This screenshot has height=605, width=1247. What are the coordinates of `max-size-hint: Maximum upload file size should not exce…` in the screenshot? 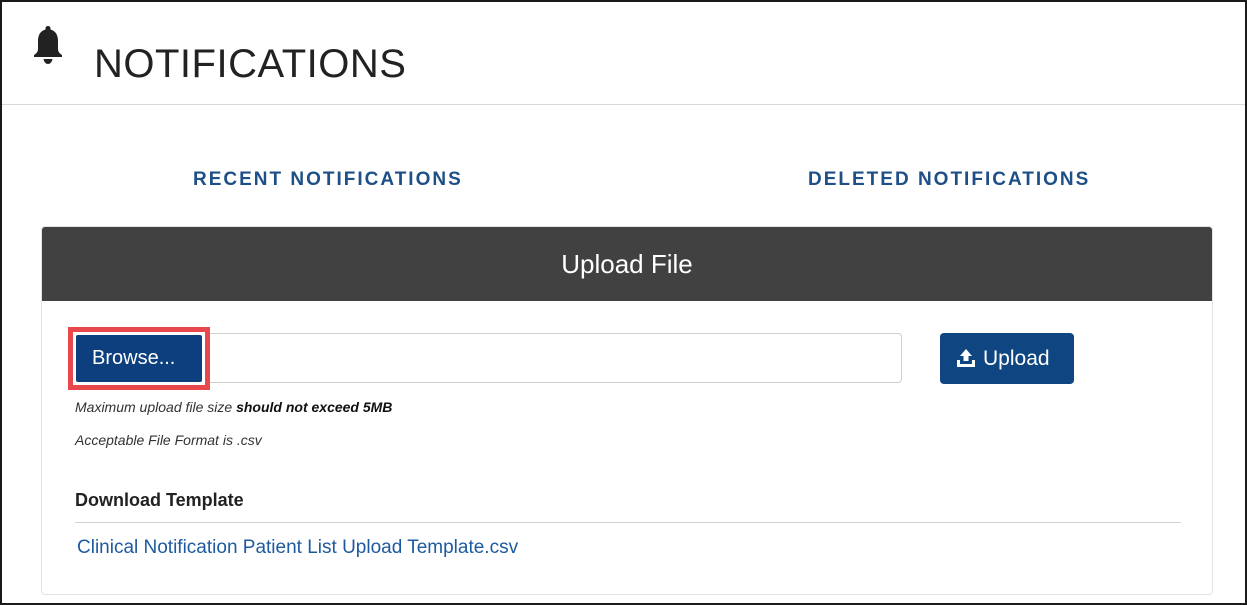 It's located at (233, 407).